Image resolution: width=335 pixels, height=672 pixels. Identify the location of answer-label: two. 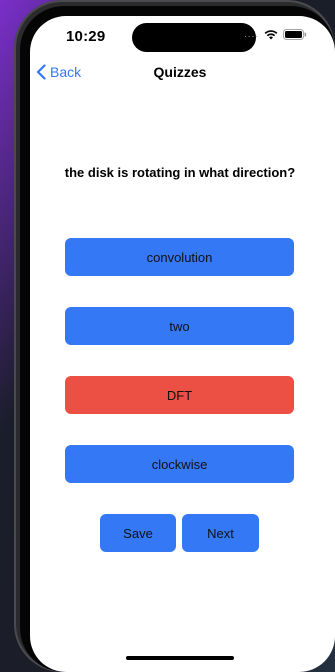
(179, 326).